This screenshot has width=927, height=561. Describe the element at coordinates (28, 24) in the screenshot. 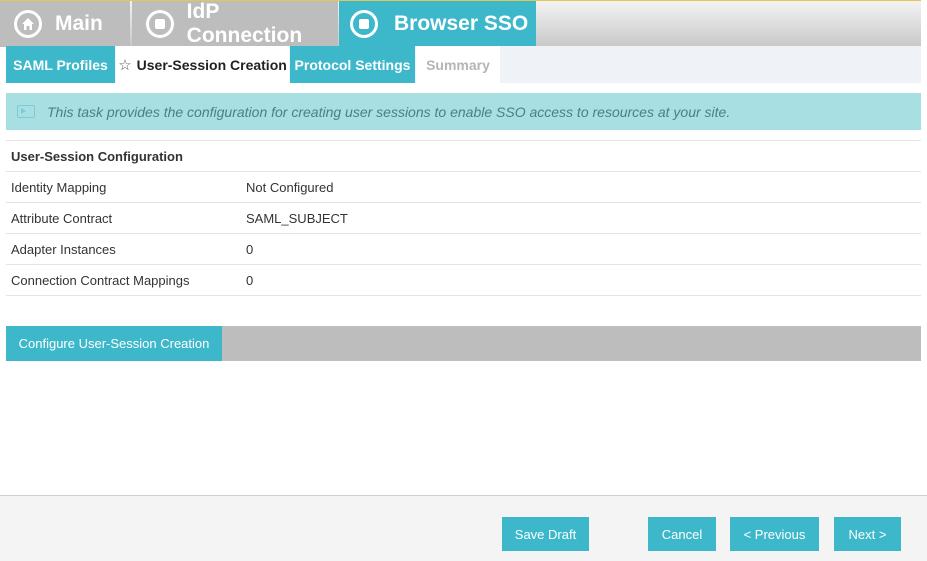

I see `home-icon` at that location.